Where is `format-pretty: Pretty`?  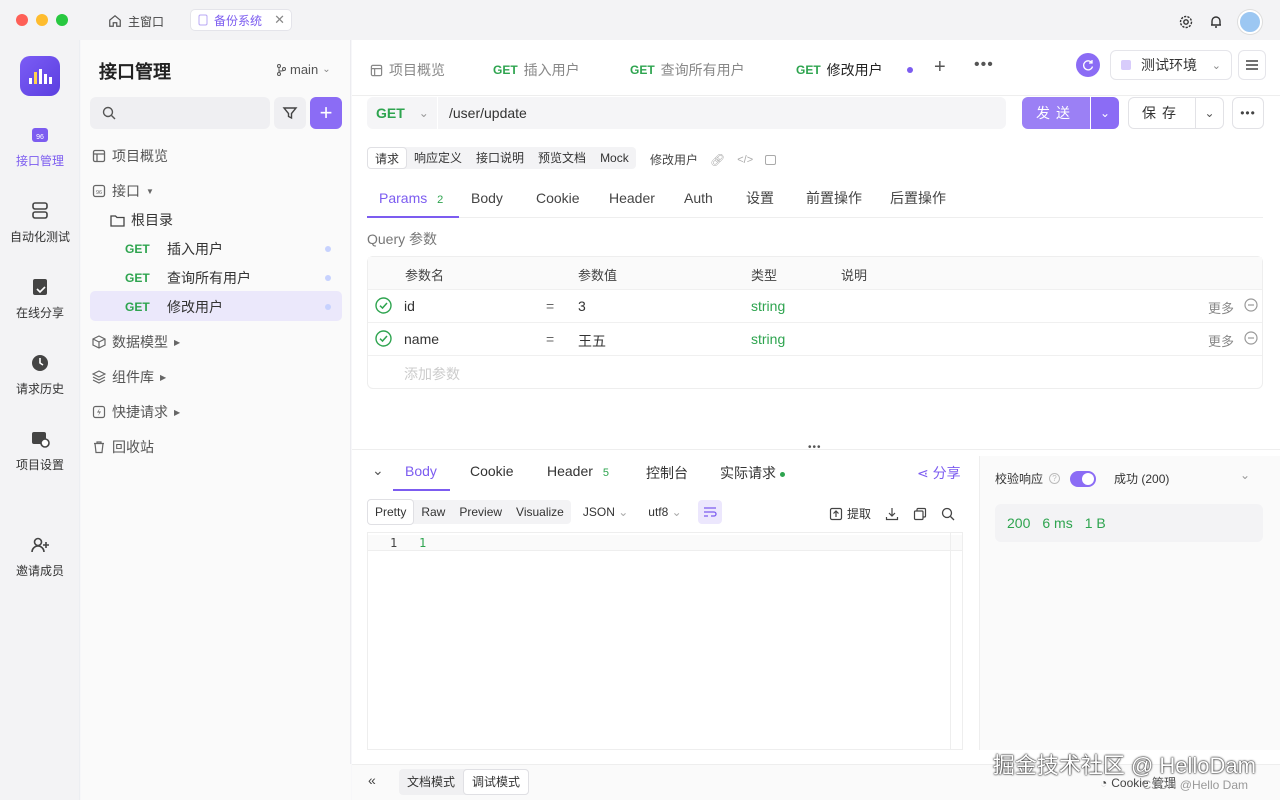
format-pretty: Pretty is located at coordinates (391, 512).